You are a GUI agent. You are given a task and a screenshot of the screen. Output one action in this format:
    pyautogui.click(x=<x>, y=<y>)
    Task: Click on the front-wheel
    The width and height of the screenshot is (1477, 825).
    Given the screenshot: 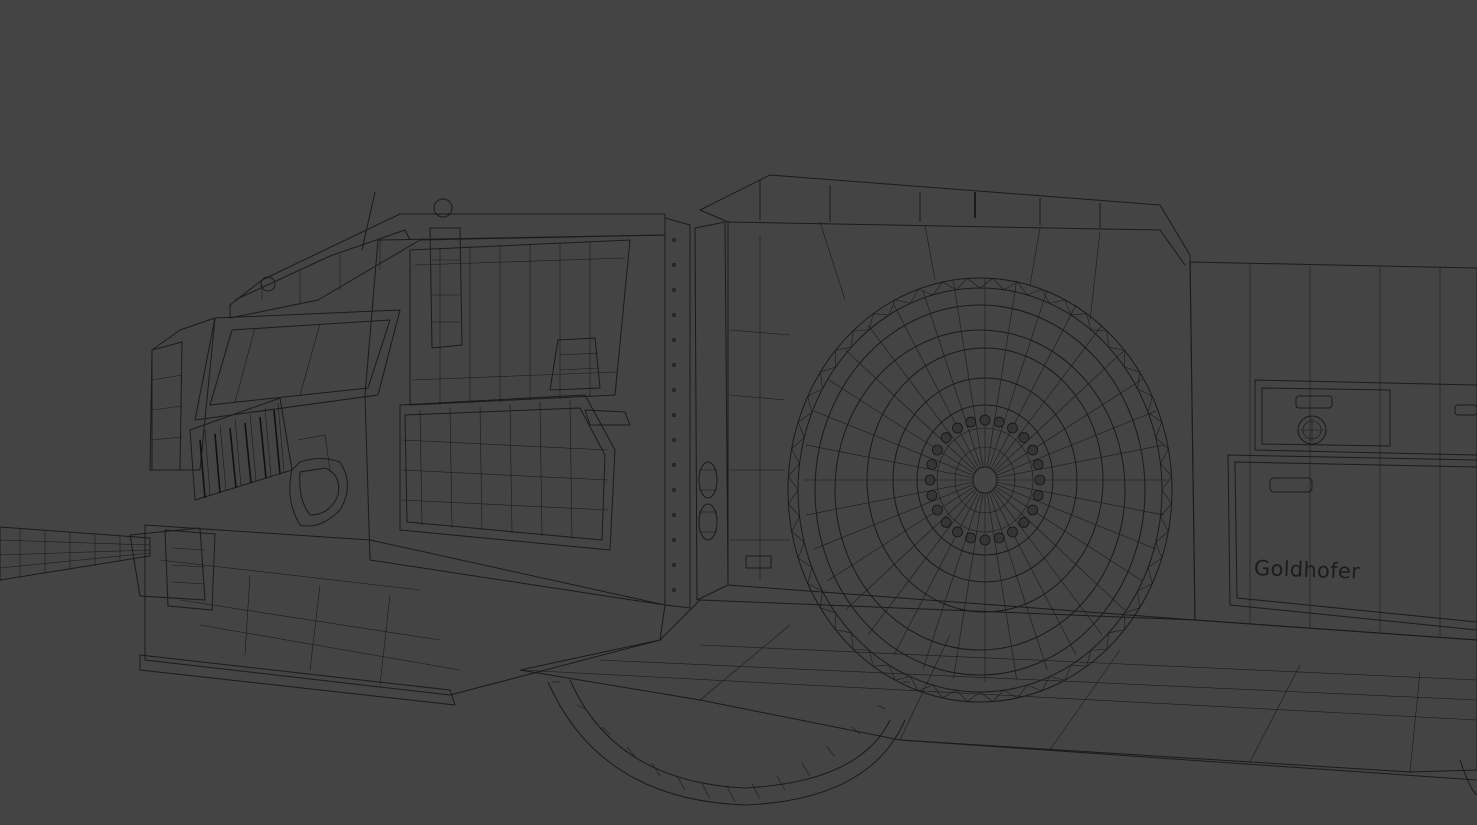 What is the action you would take?
    pyautogui.click(x=980, y=490)
    